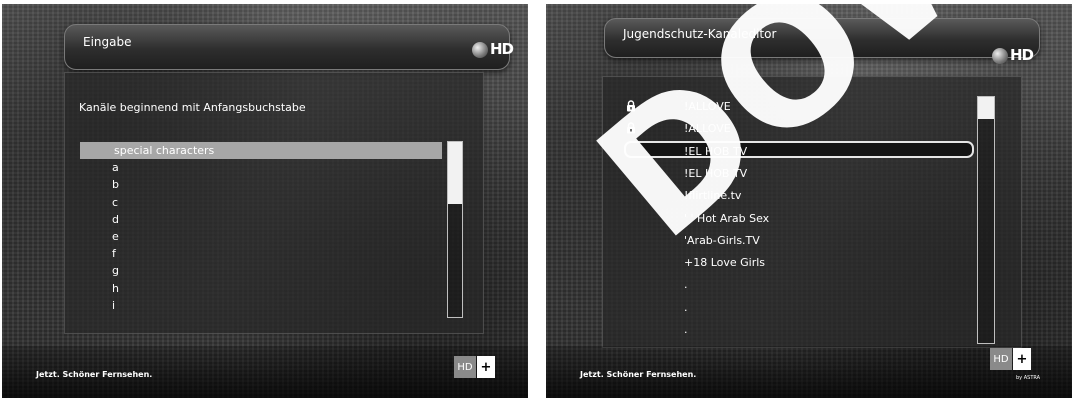 This screenshot has height=402, width=1075. What do you see at coordinates (799, 149) in the screenshot?
I see `focused-row-highlight` at bounding box center [799, 149].